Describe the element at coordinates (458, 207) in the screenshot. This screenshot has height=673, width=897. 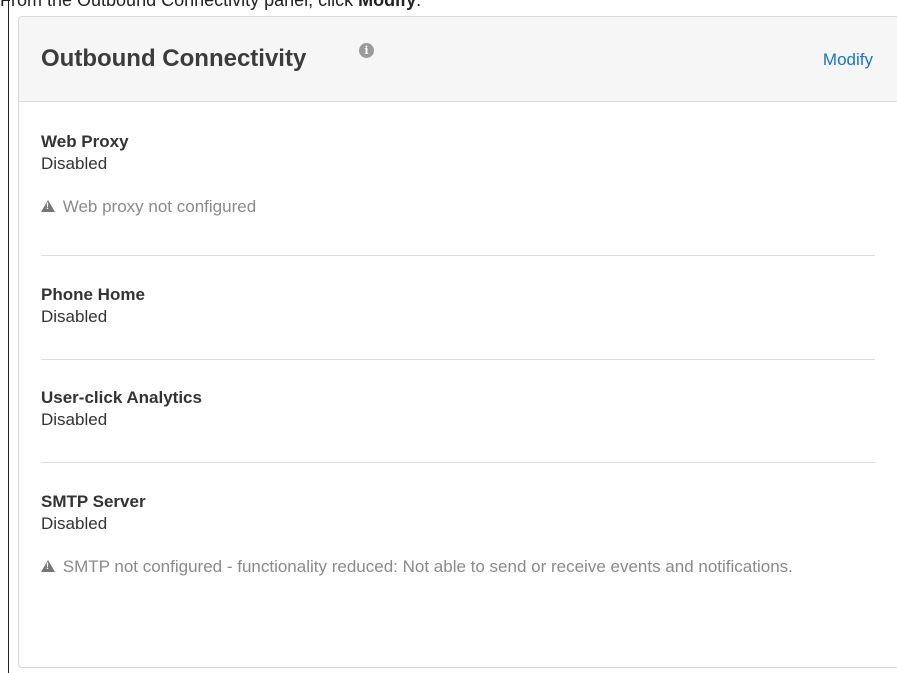
I see `web-proxy-warning: Web proxy not configured` at that location.